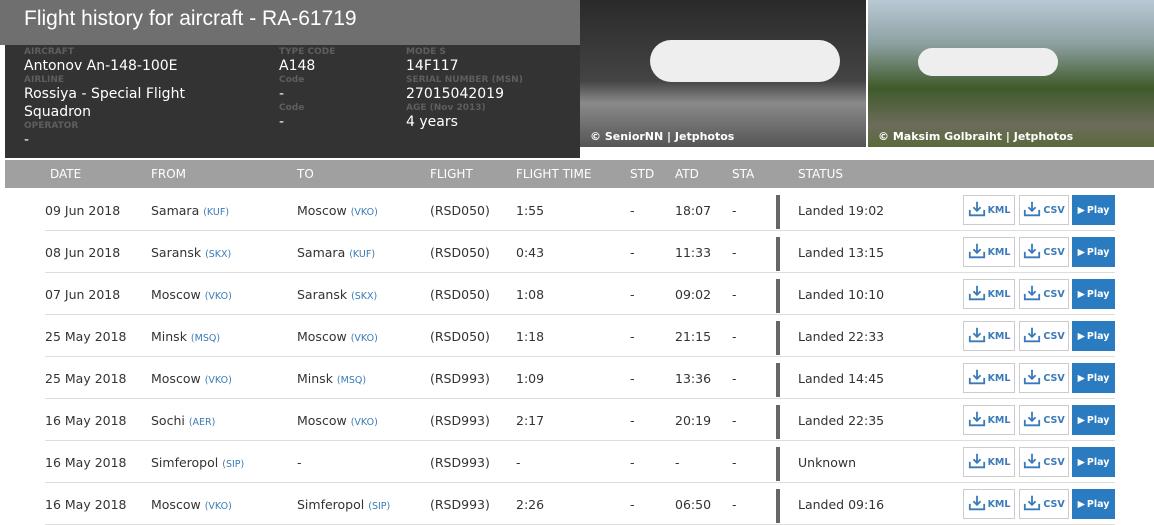 Image resolution: width=1154 pixels, height=525 pixels. What do you see at coordinates (216, 212) in the screenshot?
I see `from-code: (KUF)` at bounding box center [216, 212].